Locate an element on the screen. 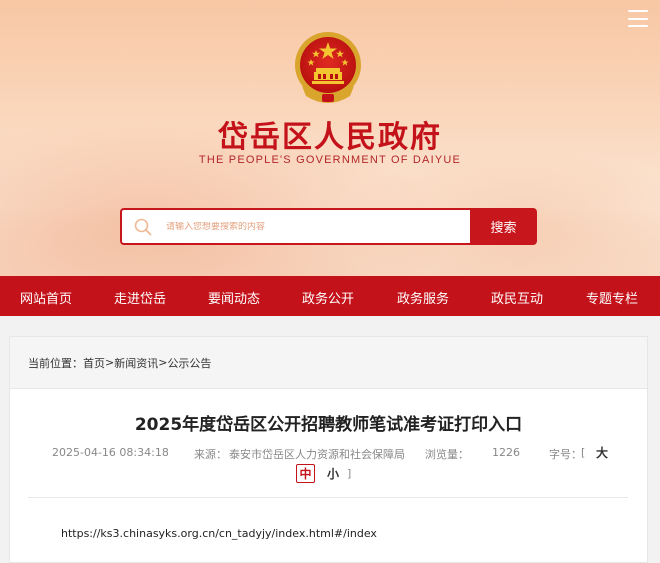 The width and height of the screenshot is (660, 563). meta-divider is located at coordinates (328, 497).